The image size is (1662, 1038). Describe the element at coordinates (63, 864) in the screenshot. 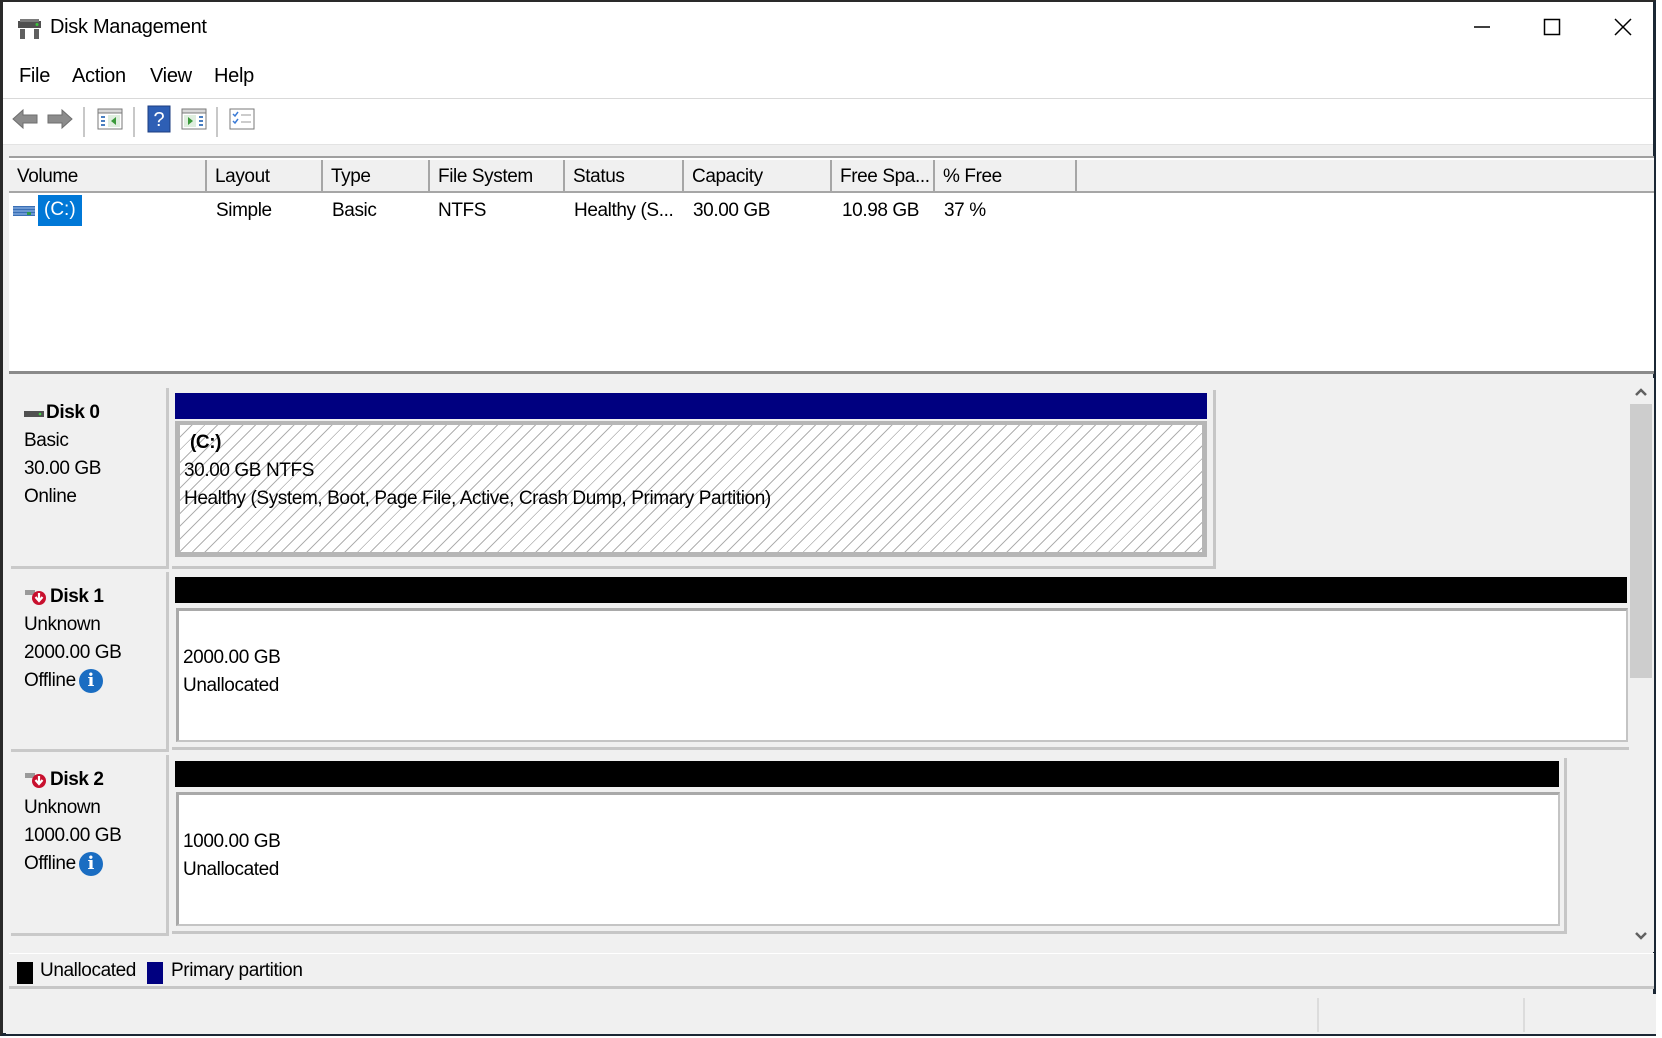

I see `disk-2-state-line: Offline i` at that location.